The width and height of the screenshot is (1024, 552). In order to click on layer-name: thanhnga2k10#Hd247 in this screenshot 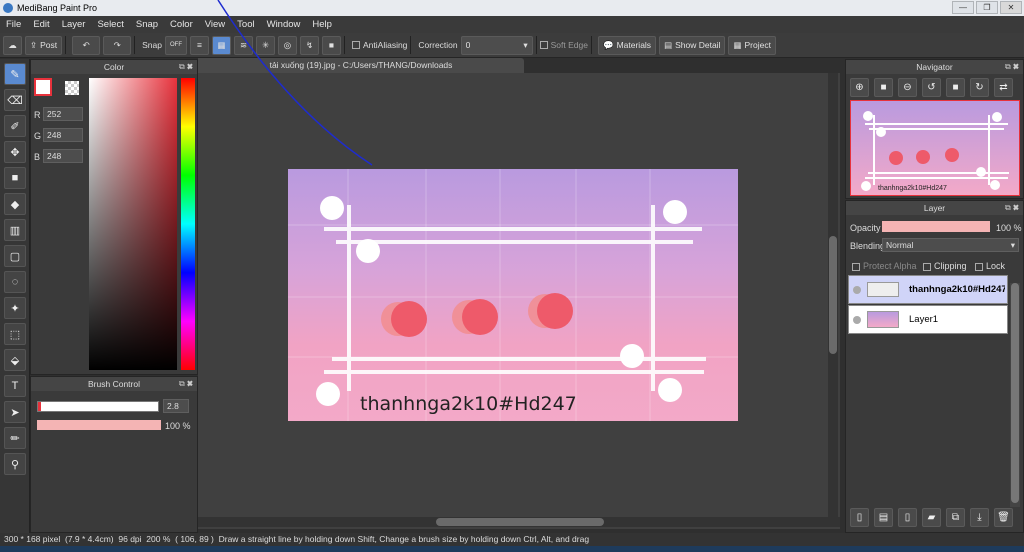, I will do `click(957, 289)`.